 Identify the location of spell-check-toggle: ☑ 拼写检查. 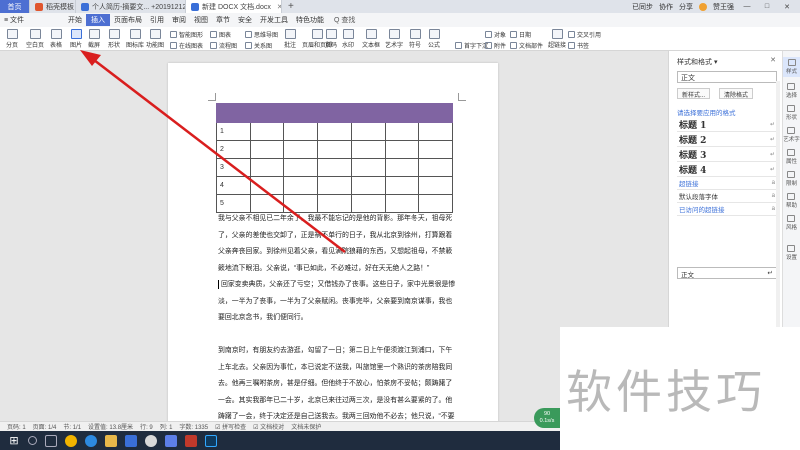
(230, 426).